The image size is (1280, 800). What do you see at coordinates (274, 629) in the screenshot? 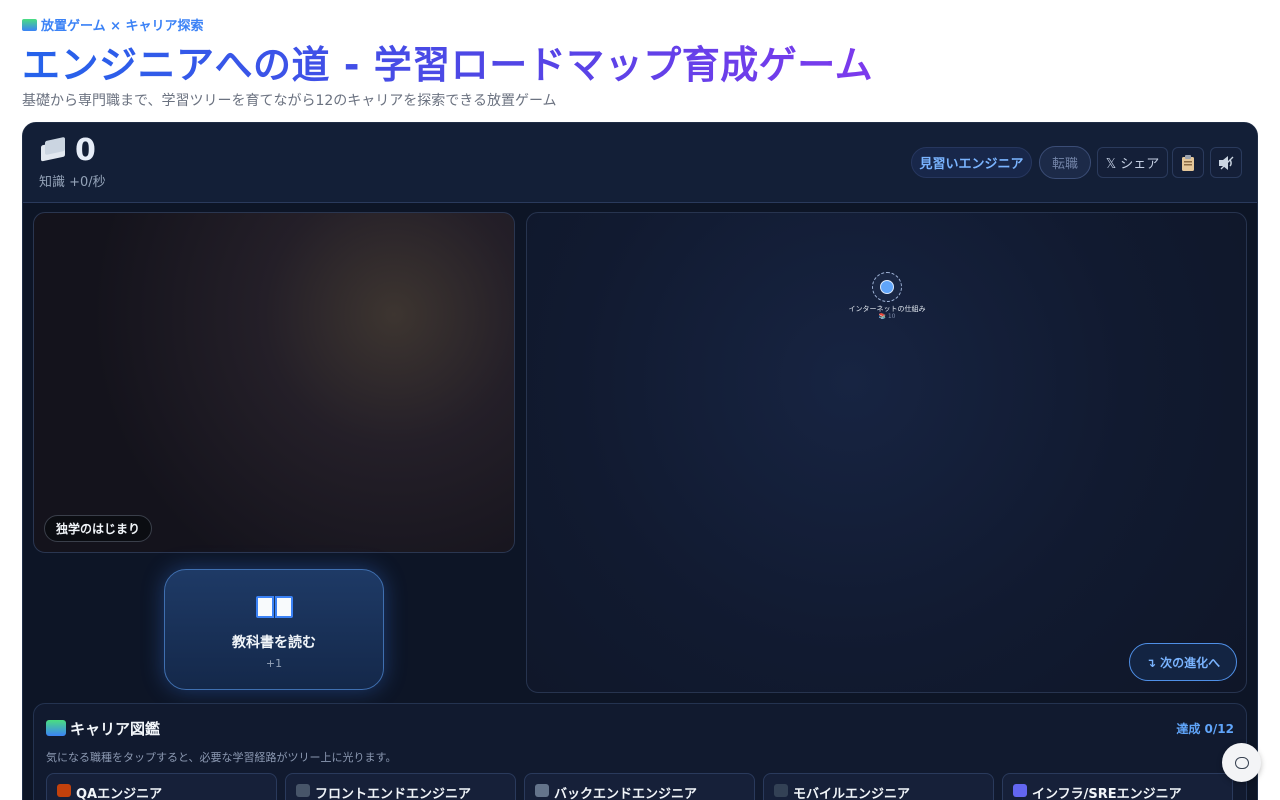
I see `read-textbook-button: 教科書を読む +1` at bounding box center [274, 629].